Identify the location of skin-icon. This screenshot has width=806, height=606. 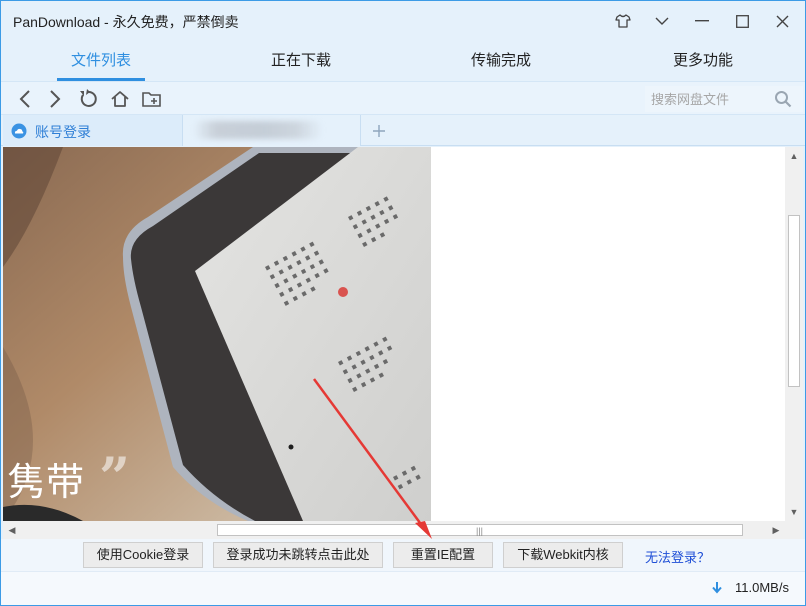
(623, 21).